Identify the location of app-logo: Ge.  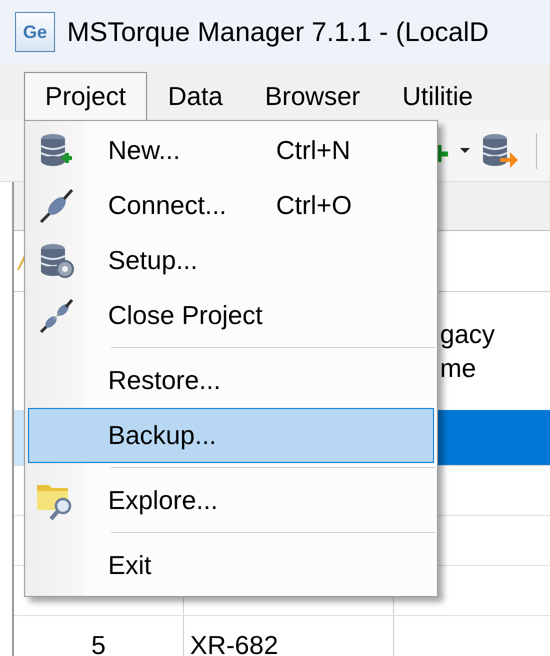
(35, 32).